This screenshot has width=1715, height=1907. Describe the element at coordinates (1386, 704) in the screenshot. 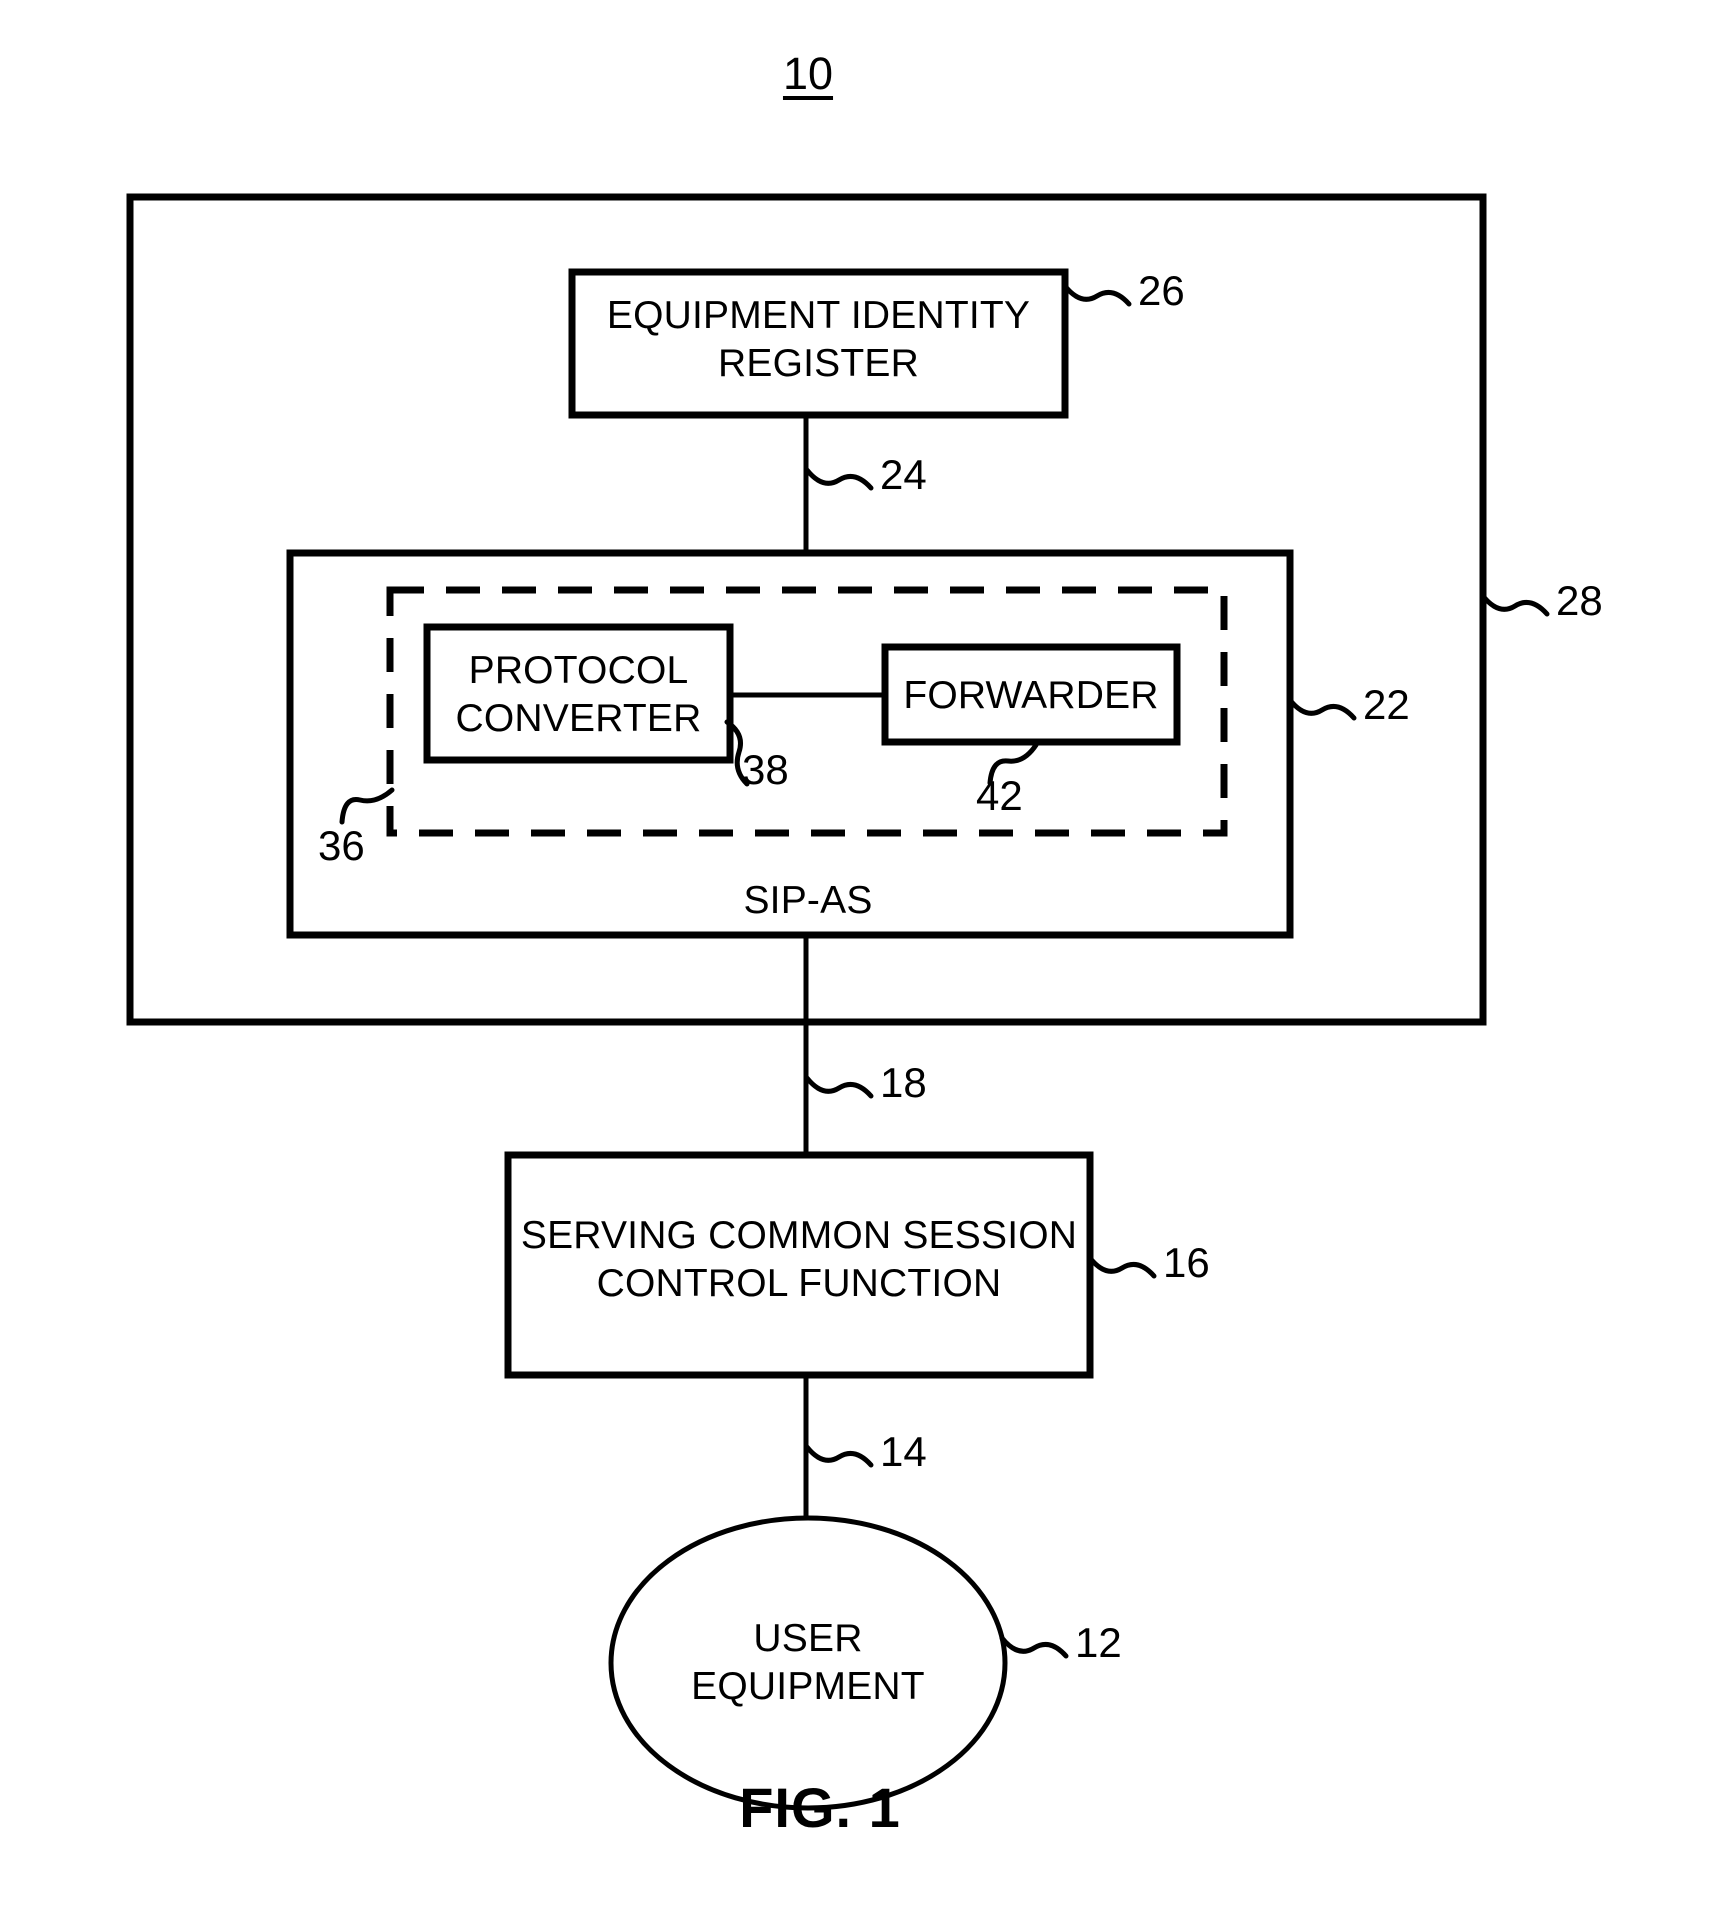

I see `reference-numeral-22: 22` at that location.